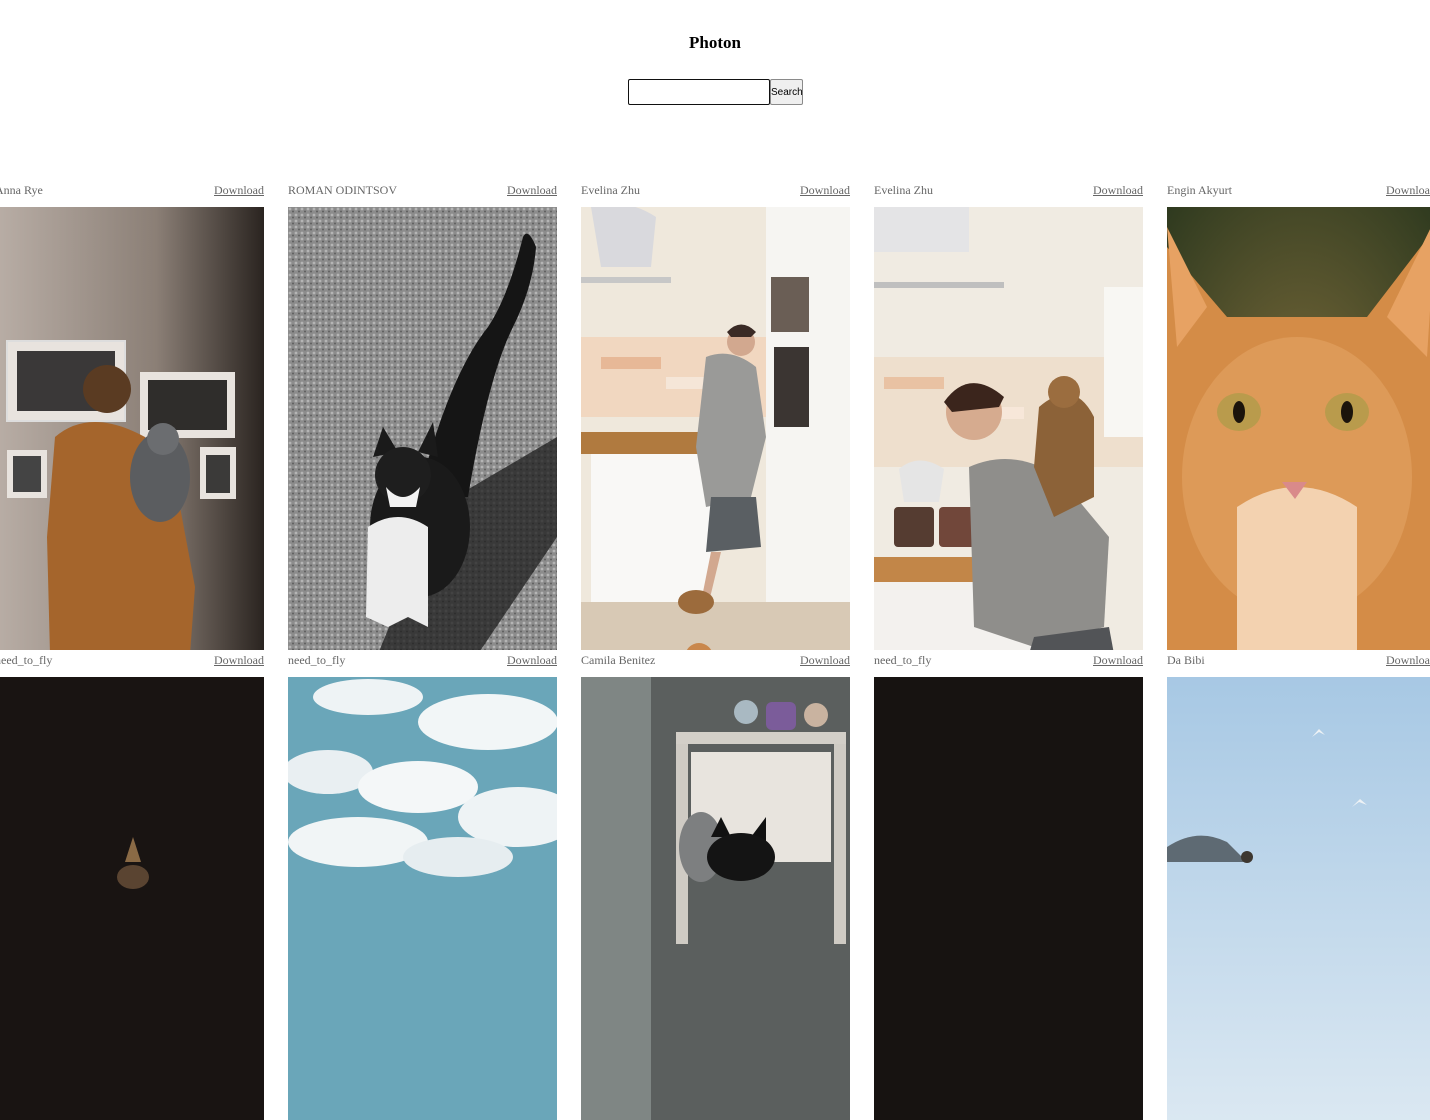  Describe the element at coordinates (1199, 190) in the screenshot. I see `photo-author: Engin Akyurt` at that location.